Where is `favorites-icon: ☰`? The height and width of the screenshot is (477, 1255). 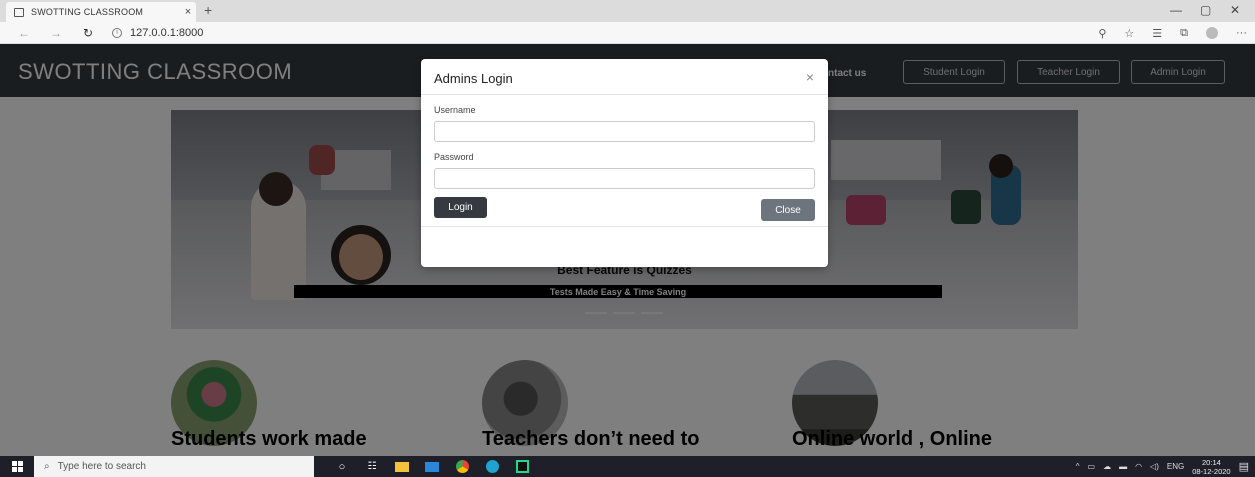
favorites-icon: ☰ is located at coordinates (1157, 33).